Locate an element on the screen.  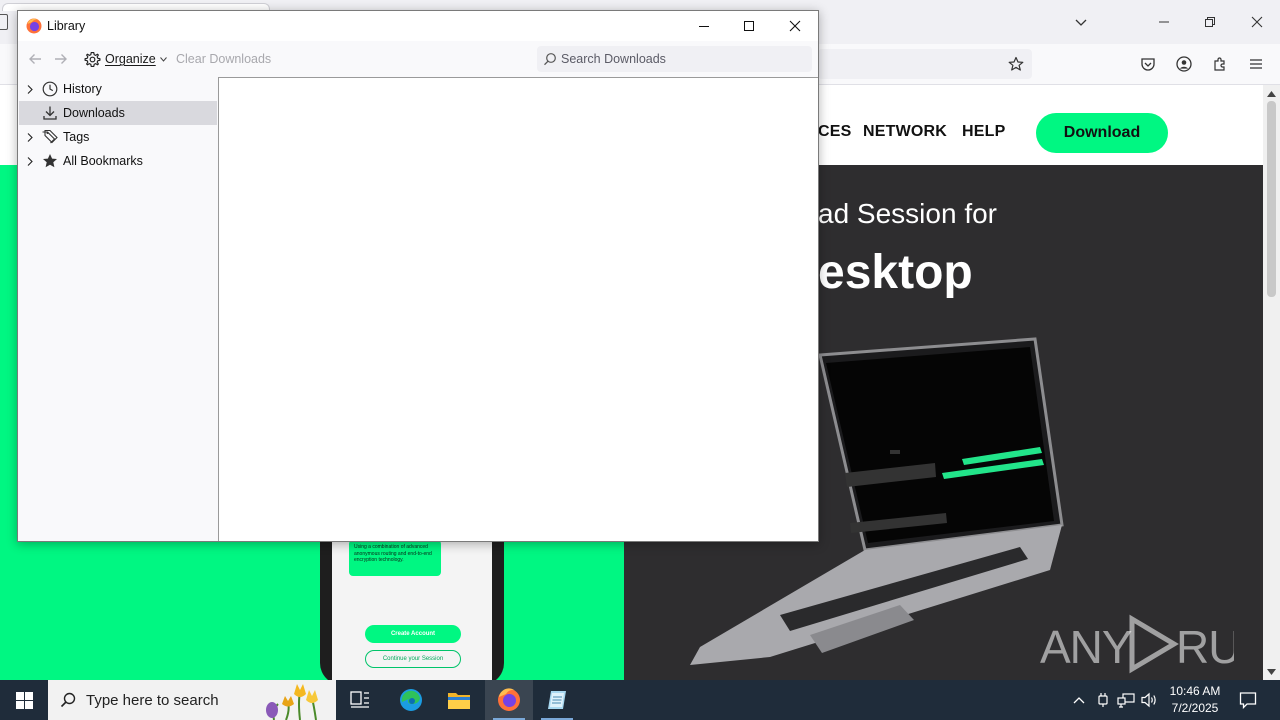
svg-text: ANY is located at coordinates (1086, 647).